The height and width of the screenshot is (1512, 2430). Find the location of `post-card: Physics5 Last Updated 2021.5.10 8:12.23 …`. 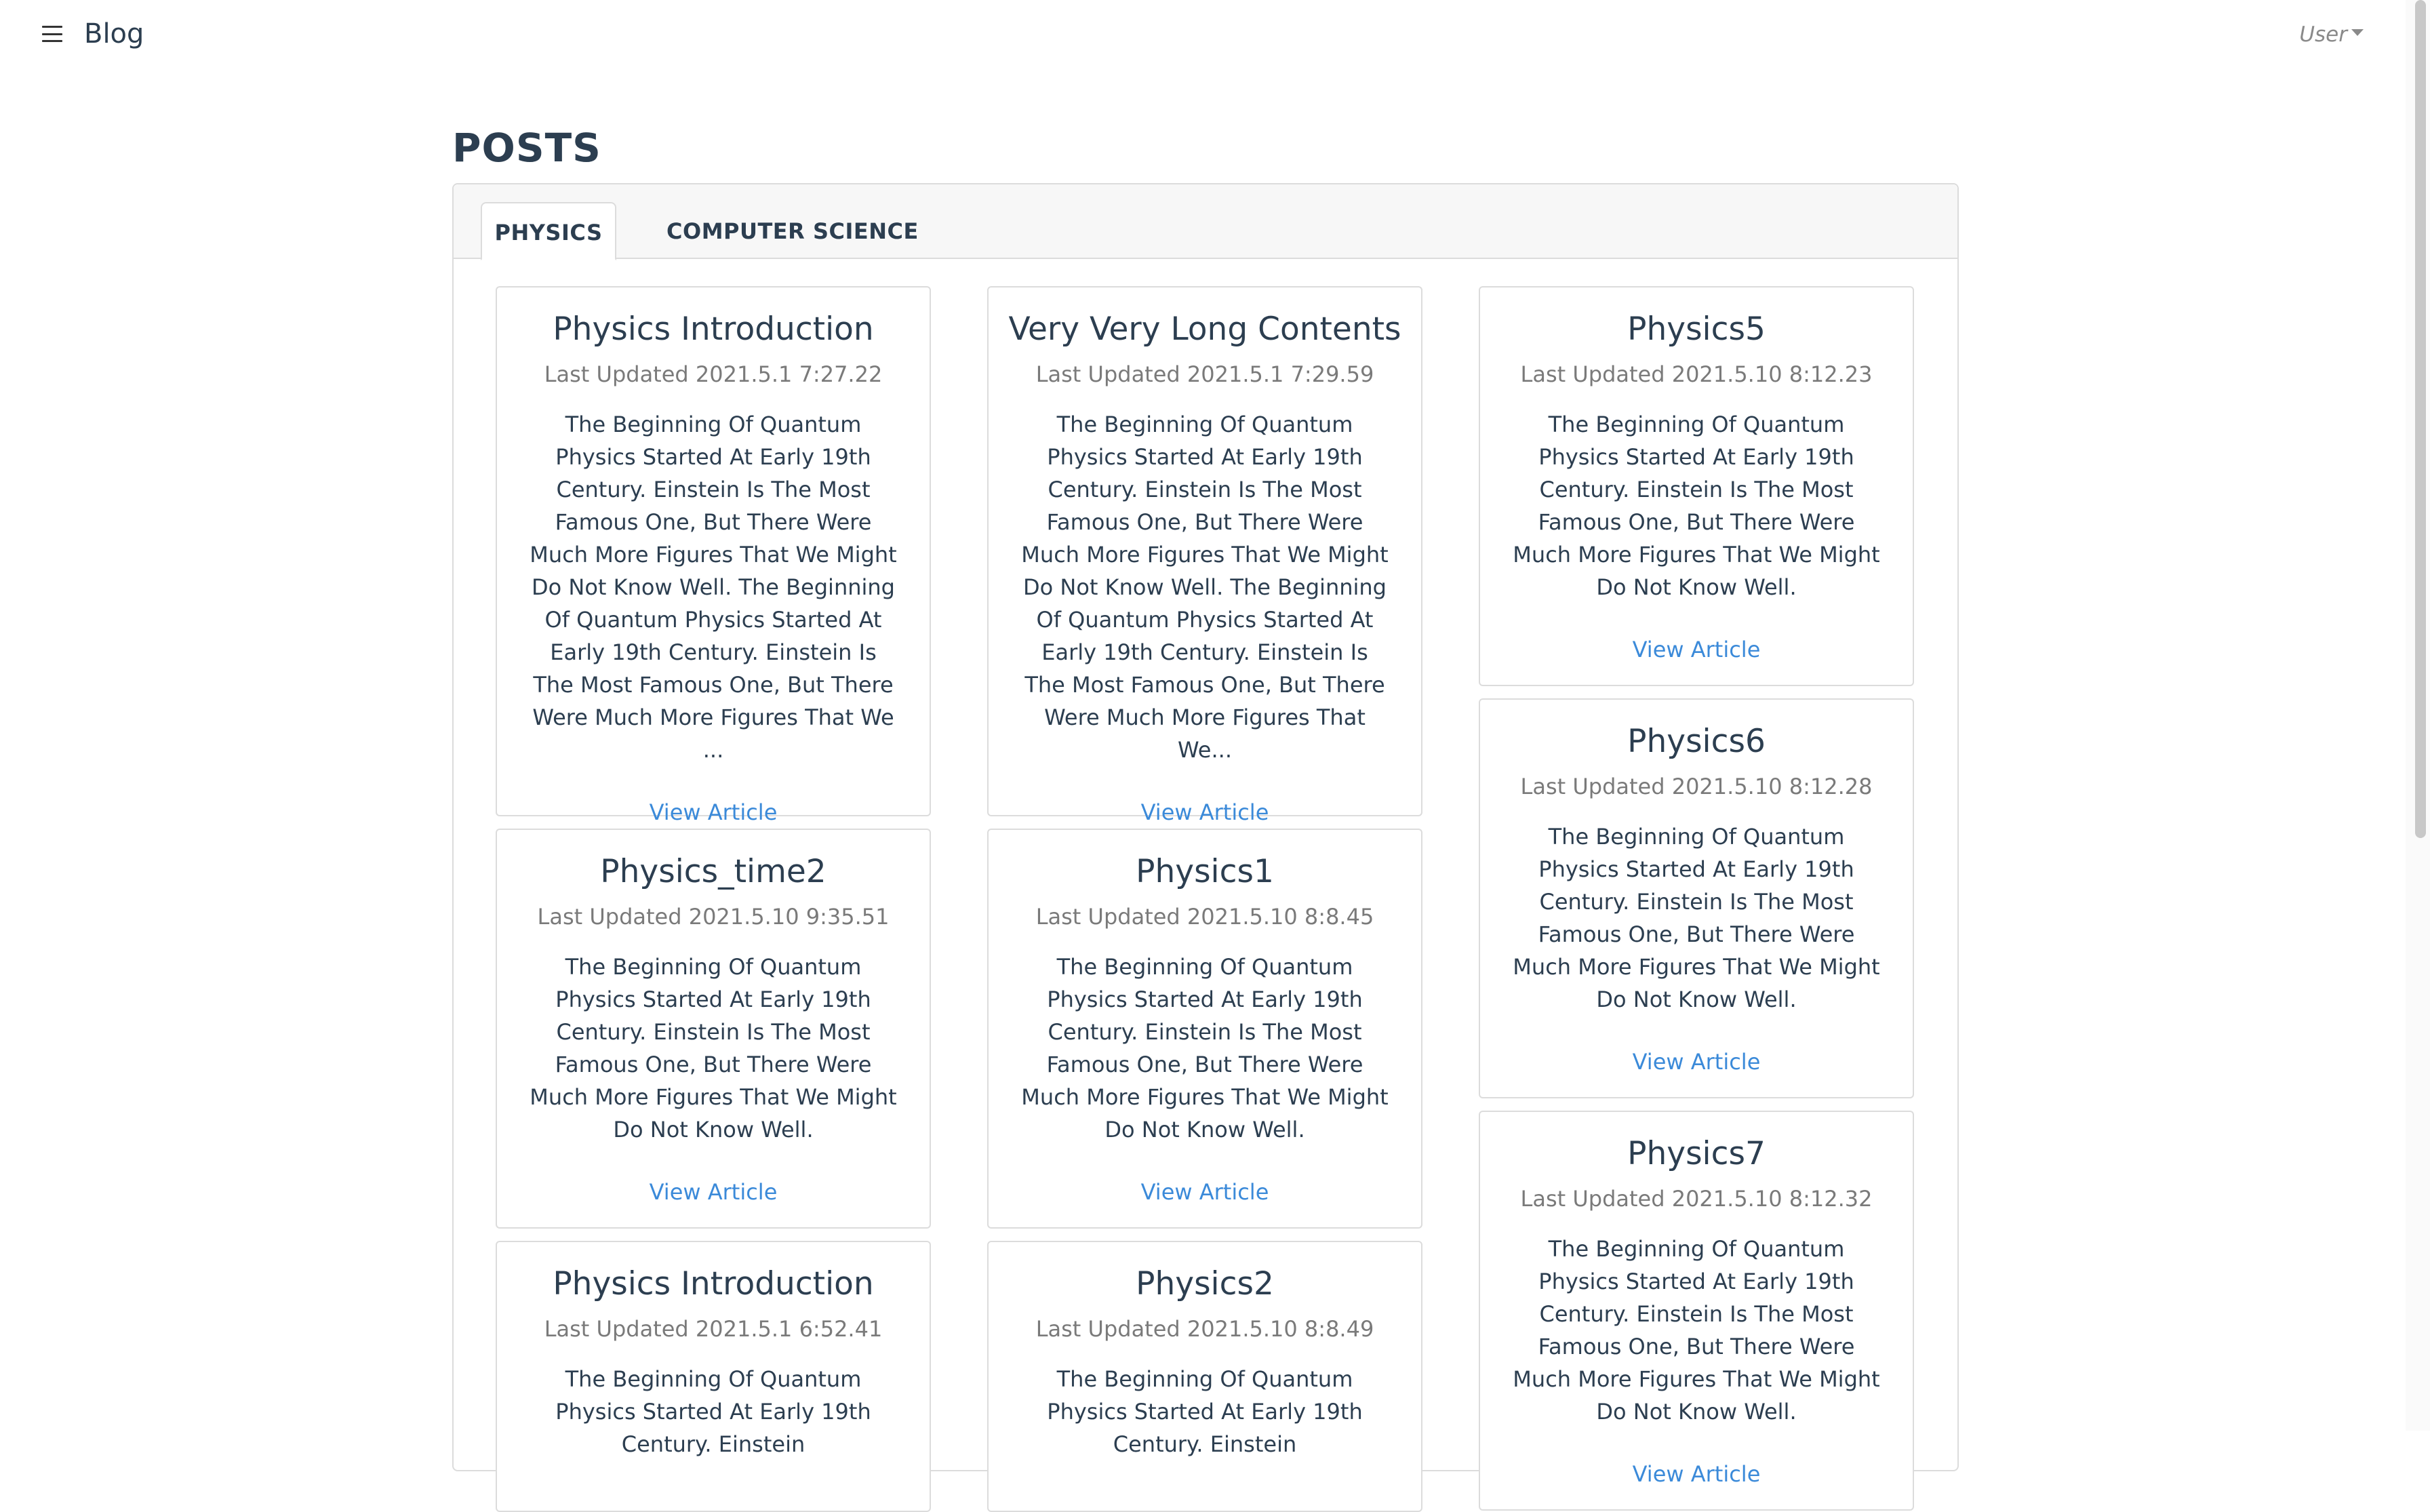

post-card: Physics5 Last Updated 2021.5.10 8:12.23 … is located at coordinates (1697, 486).